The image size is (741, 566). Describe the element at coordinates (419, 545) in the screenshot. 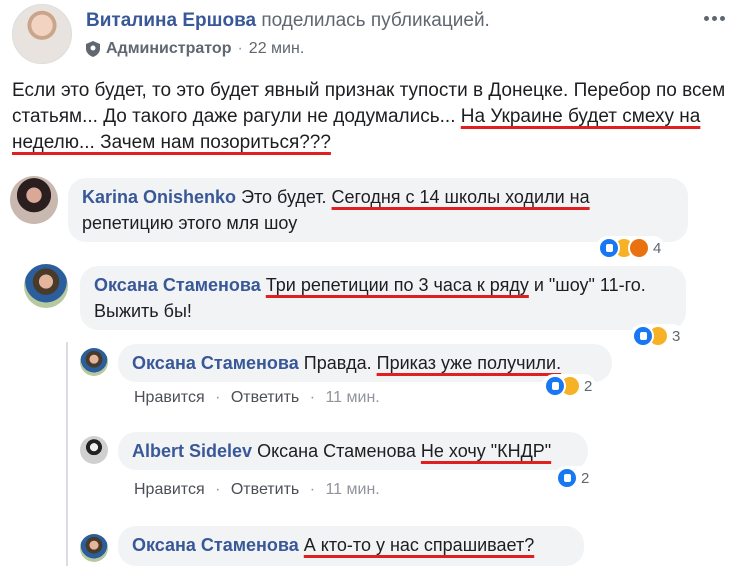

I see `reply-text-underlined: А кто-то у нас спрашивает?` at that location.